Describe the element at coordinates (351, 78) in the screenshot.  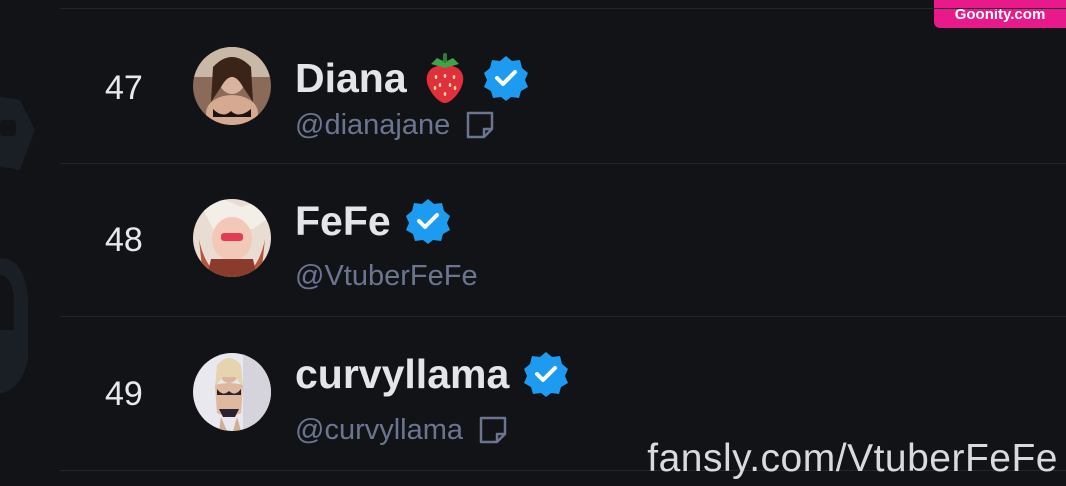
I see `display-name: Diana` at that location.